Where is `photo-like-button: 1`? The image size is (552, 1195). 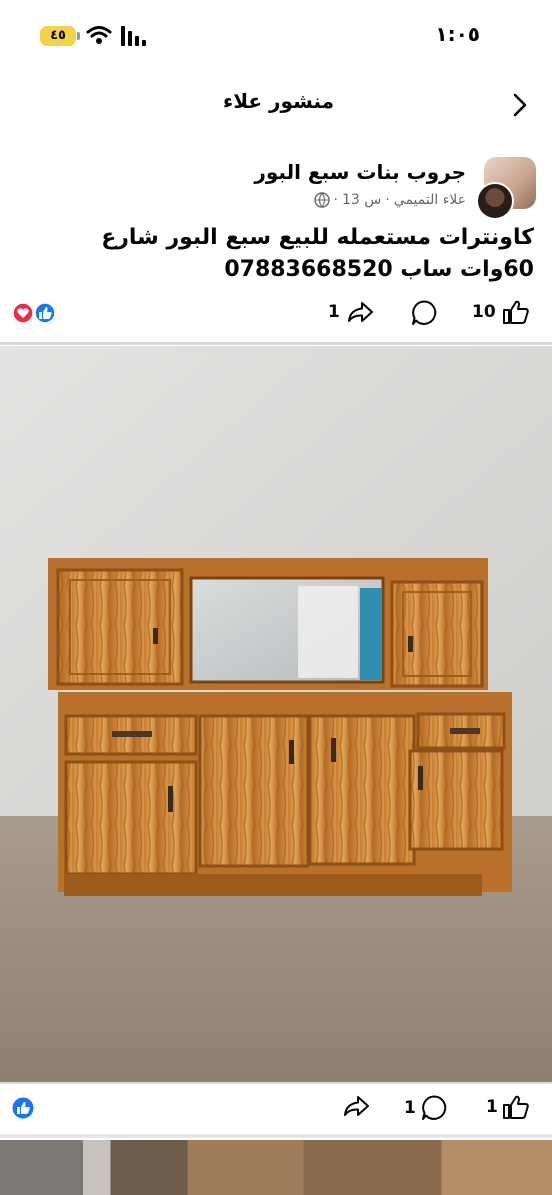 photo-like-button: 1 is located at coordinates (508, 1107).